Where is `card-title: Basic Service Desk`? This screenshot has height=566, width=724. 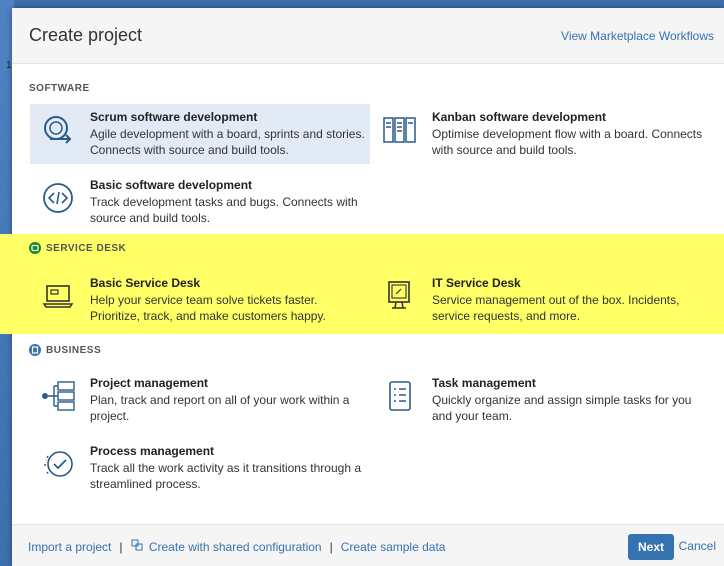
card-title: Basic Service Desk is located at coordinates (145, 283).